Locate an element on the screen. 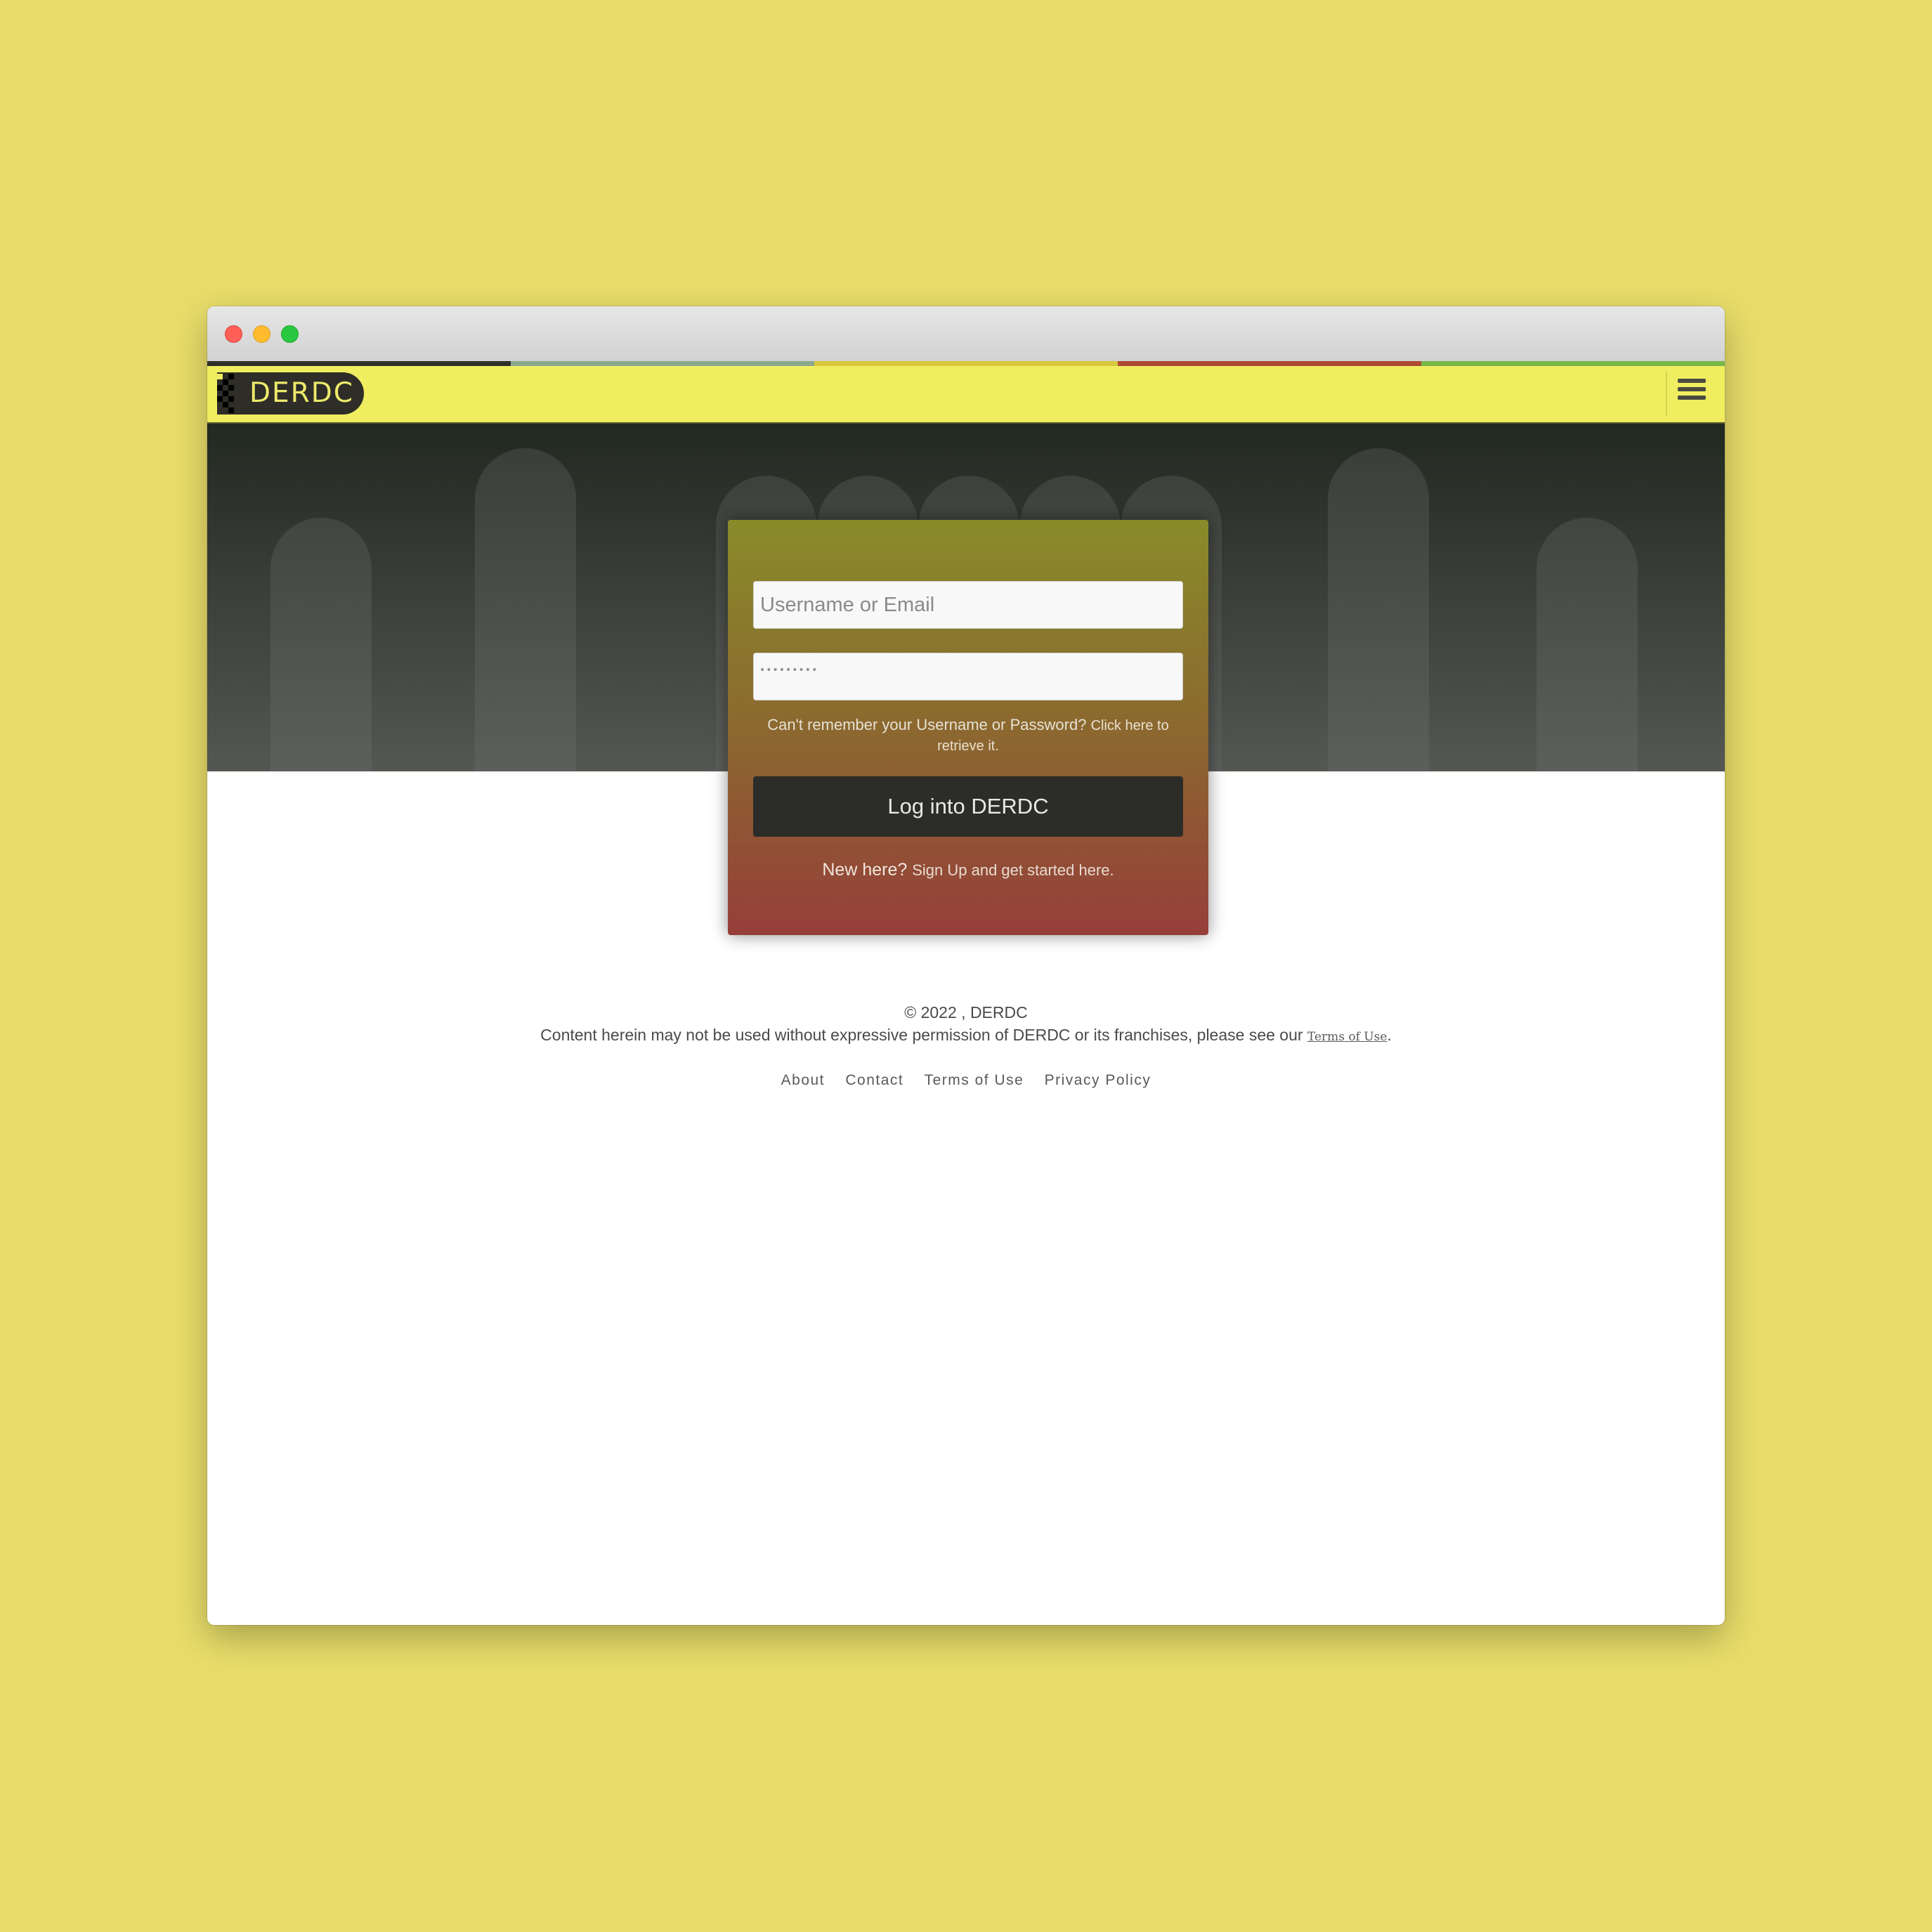  signup-prefix: New here? is located at coordinates (865, 870).